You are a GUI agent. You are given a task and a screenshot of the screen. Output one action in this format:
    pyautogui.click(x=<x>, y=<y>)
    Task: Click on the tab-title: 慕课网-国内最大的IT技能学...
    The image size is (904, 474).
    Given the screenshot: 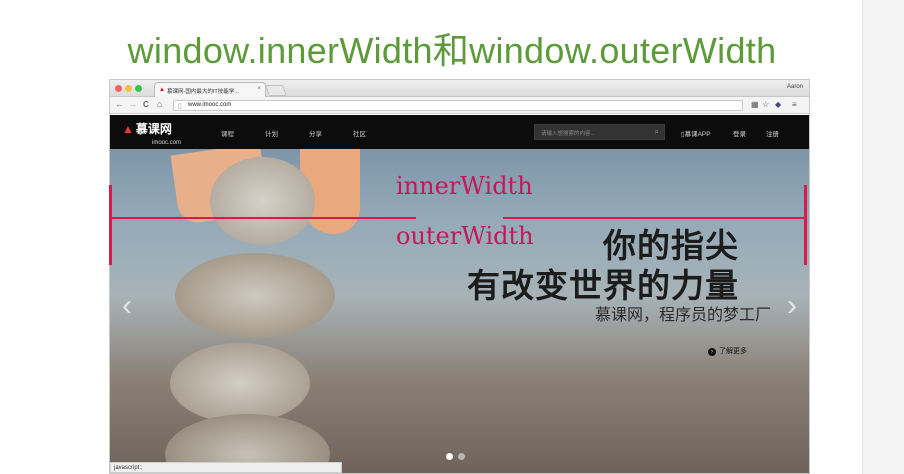 What is the action you would take?
    pyautogui.click(x=203, y=92)
    